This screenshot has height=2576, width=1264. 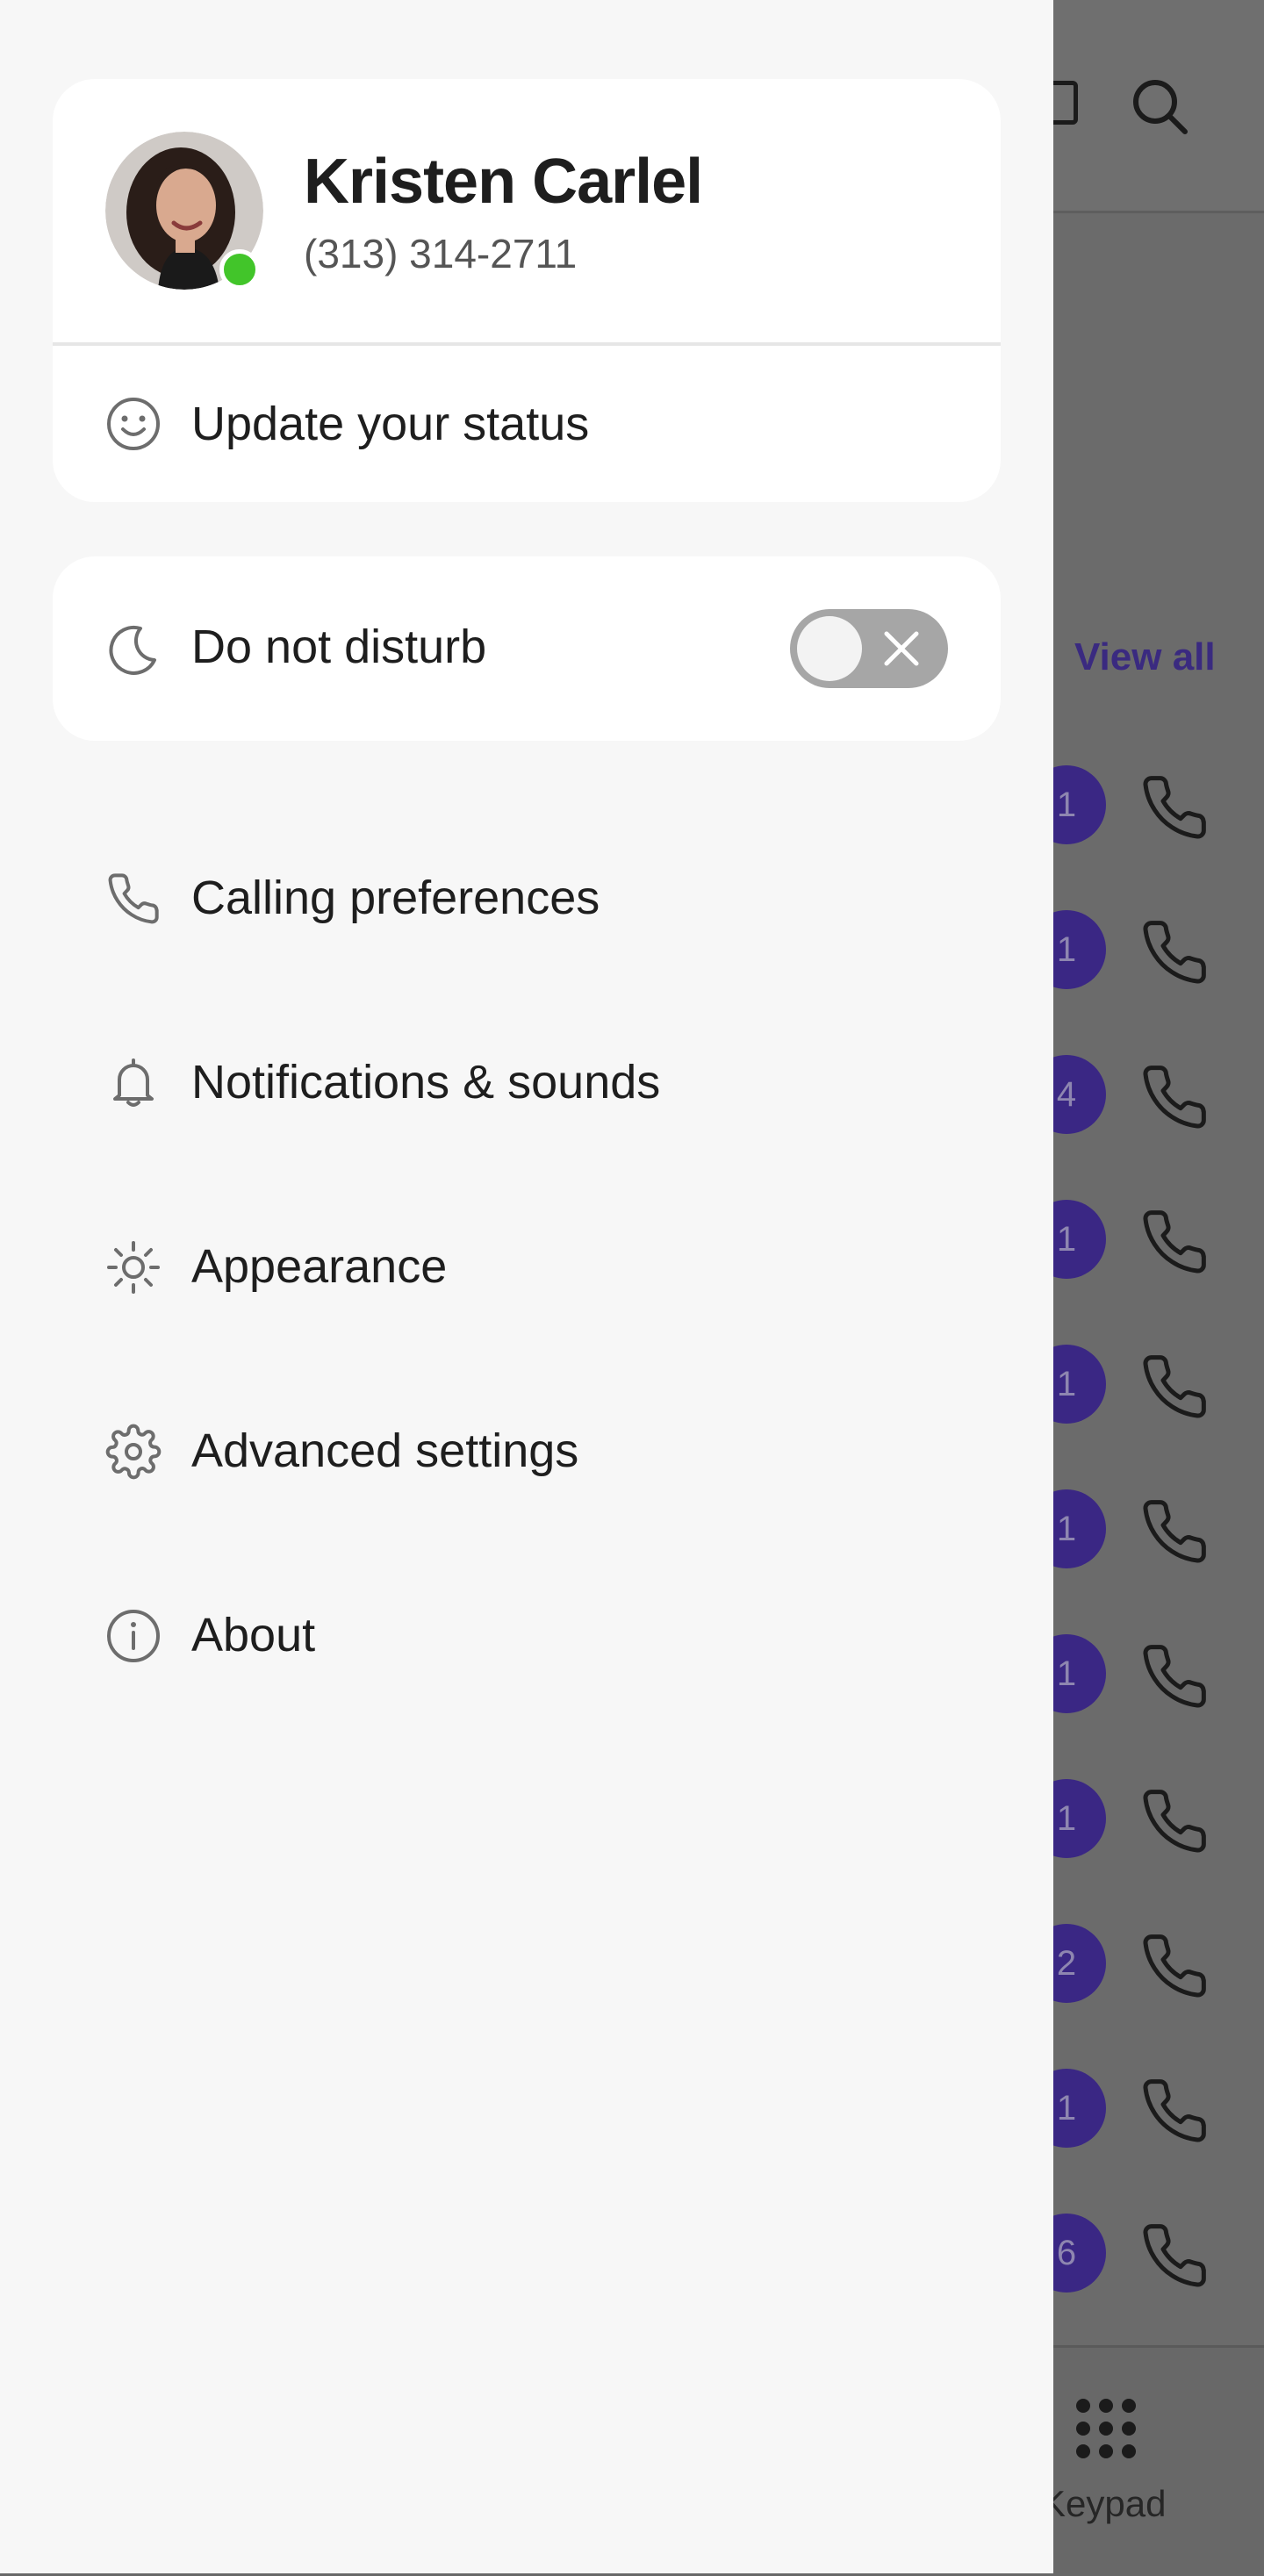 I want to click on smiley-icon, so click(x=133, y=424).